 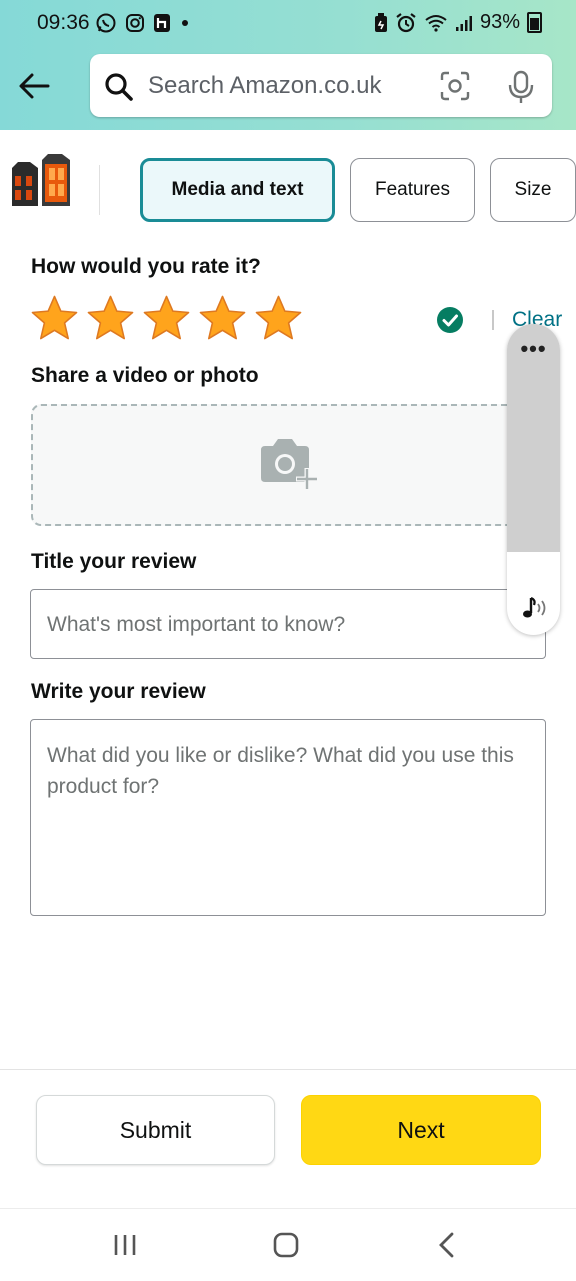 I want to click on top-bar: 09:36 93% Search Amazon.co.uk, so click(x=288, y=65).